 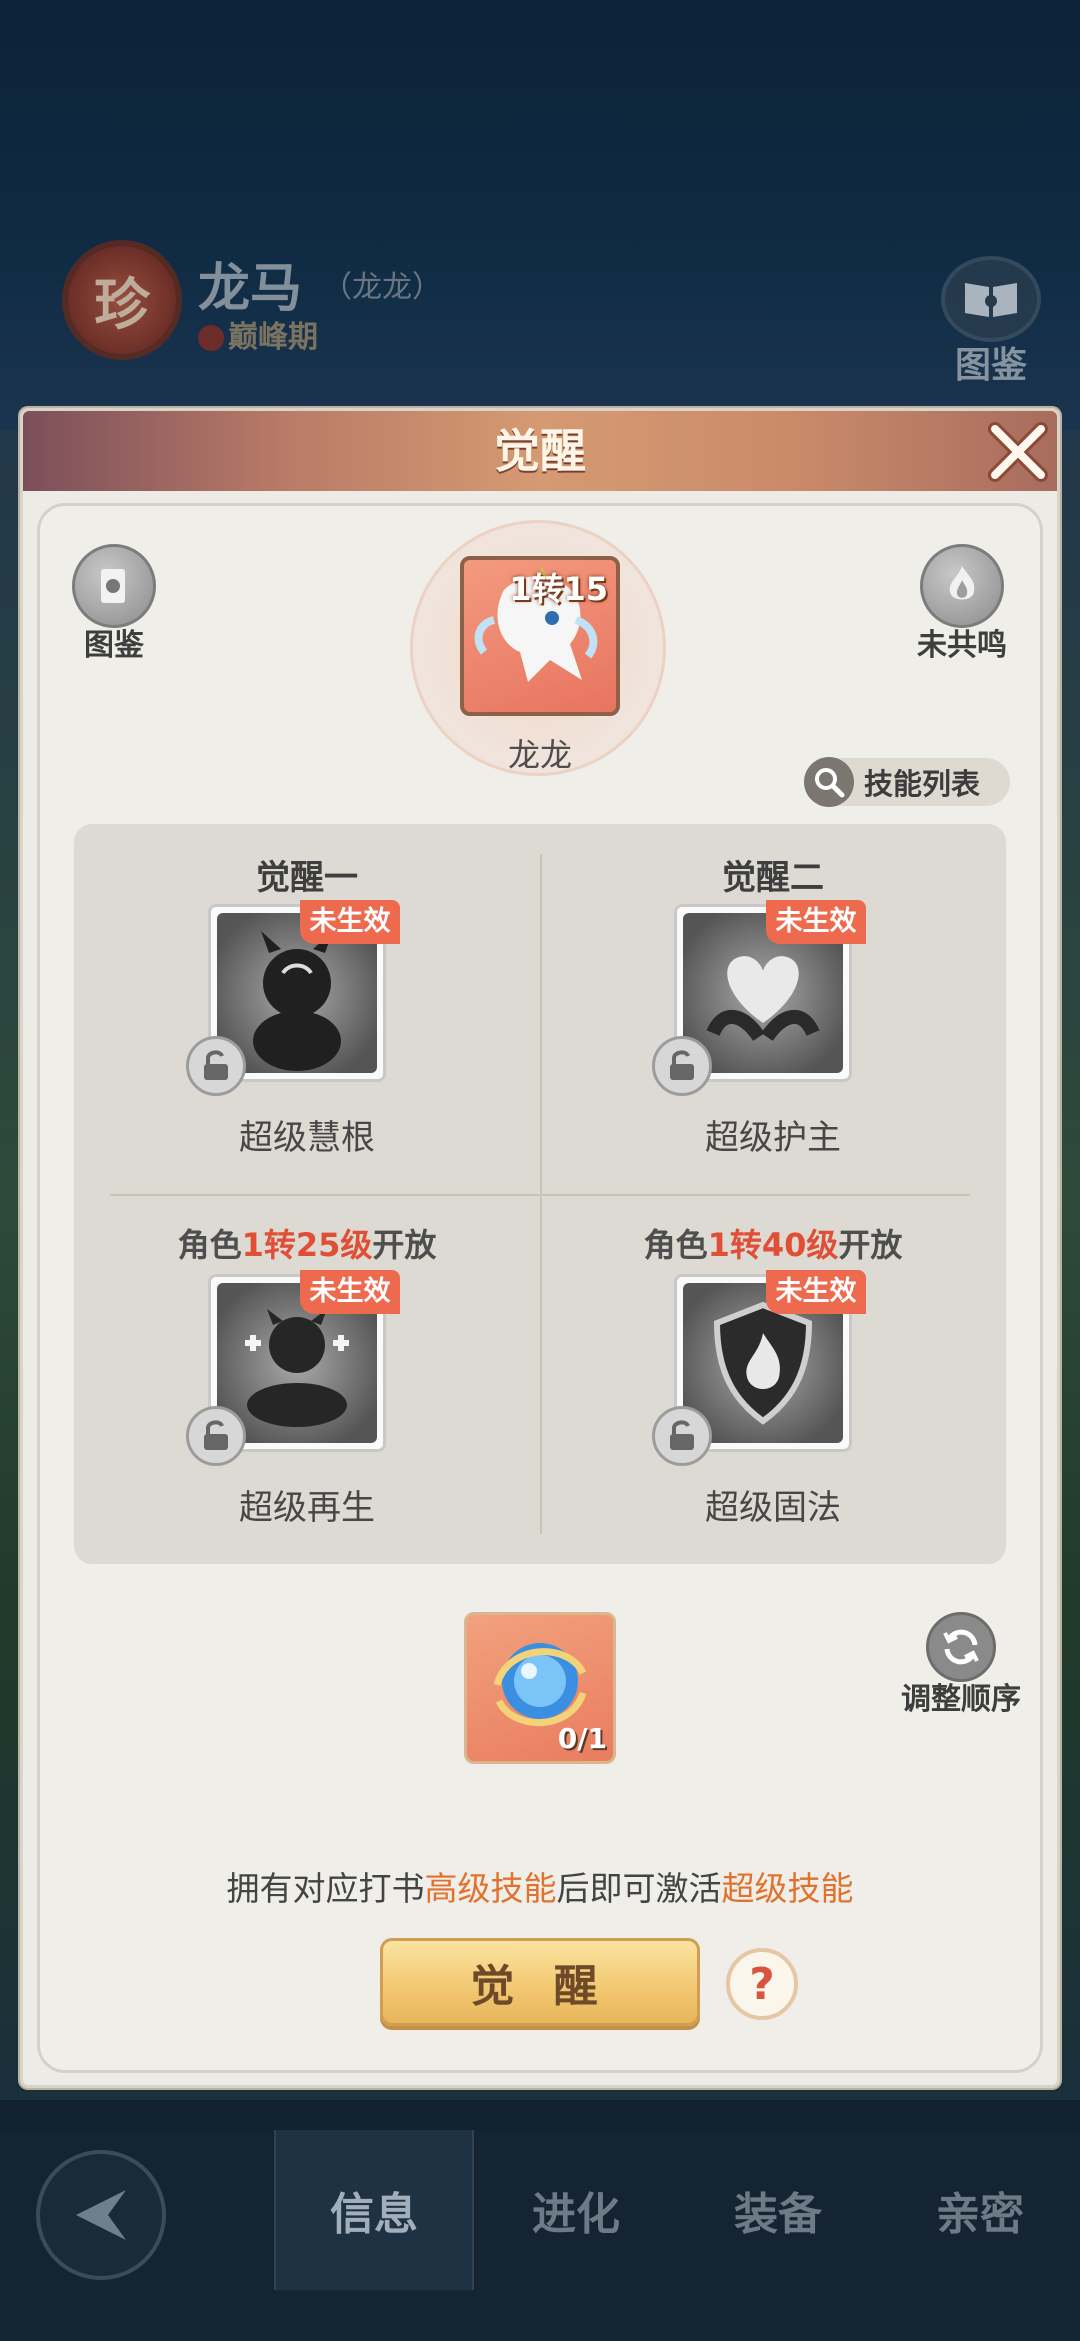 What do you see at coordinates (582, 1738) in the screenshot?
I see `item-count: 0/1` at bounding box center [582, 1738].